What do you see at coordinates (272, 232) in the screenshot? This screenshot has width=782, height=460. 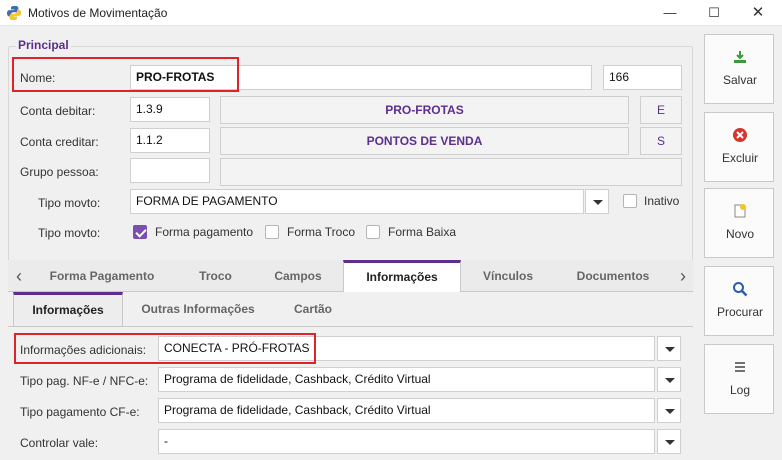 I see `forma-troco-checkbox` at bounding box center [272, 232].